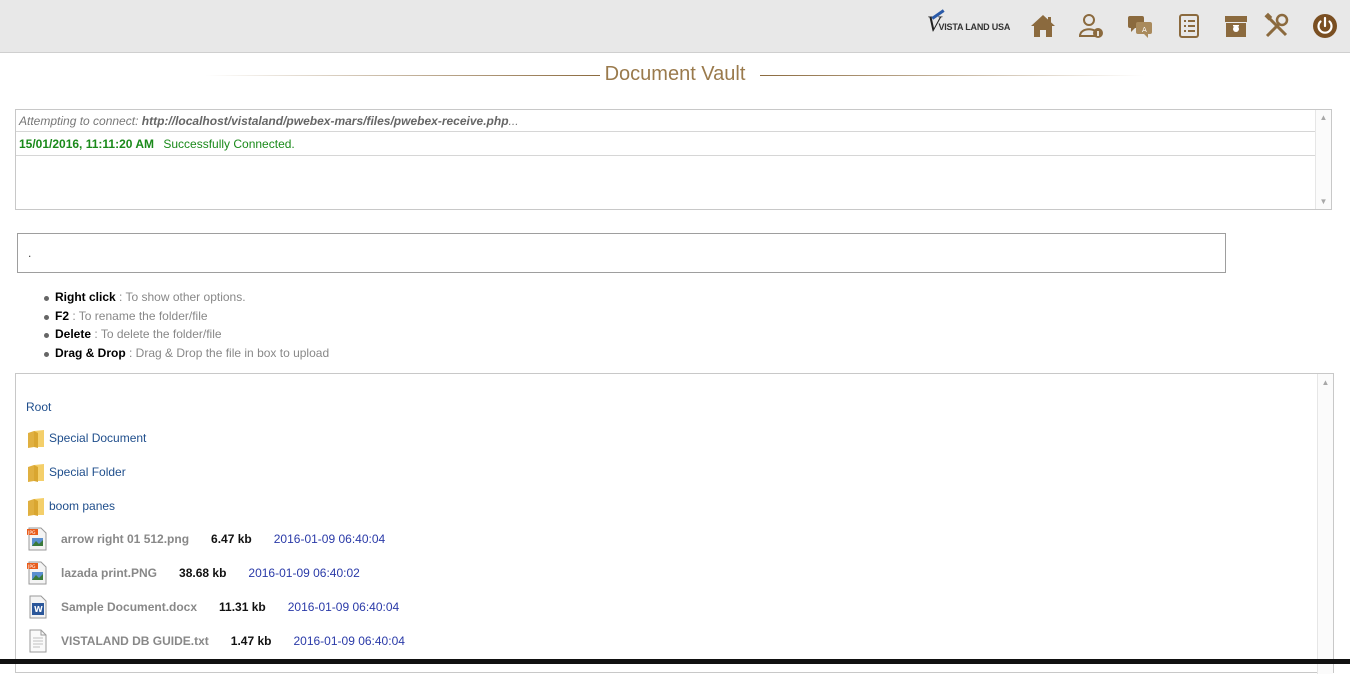 This screenshot has height=674, width=1350. What do you see at coordinates (1325, 26) in the screenshot?
I see `power-icon` at bounding box center [1325, 26].